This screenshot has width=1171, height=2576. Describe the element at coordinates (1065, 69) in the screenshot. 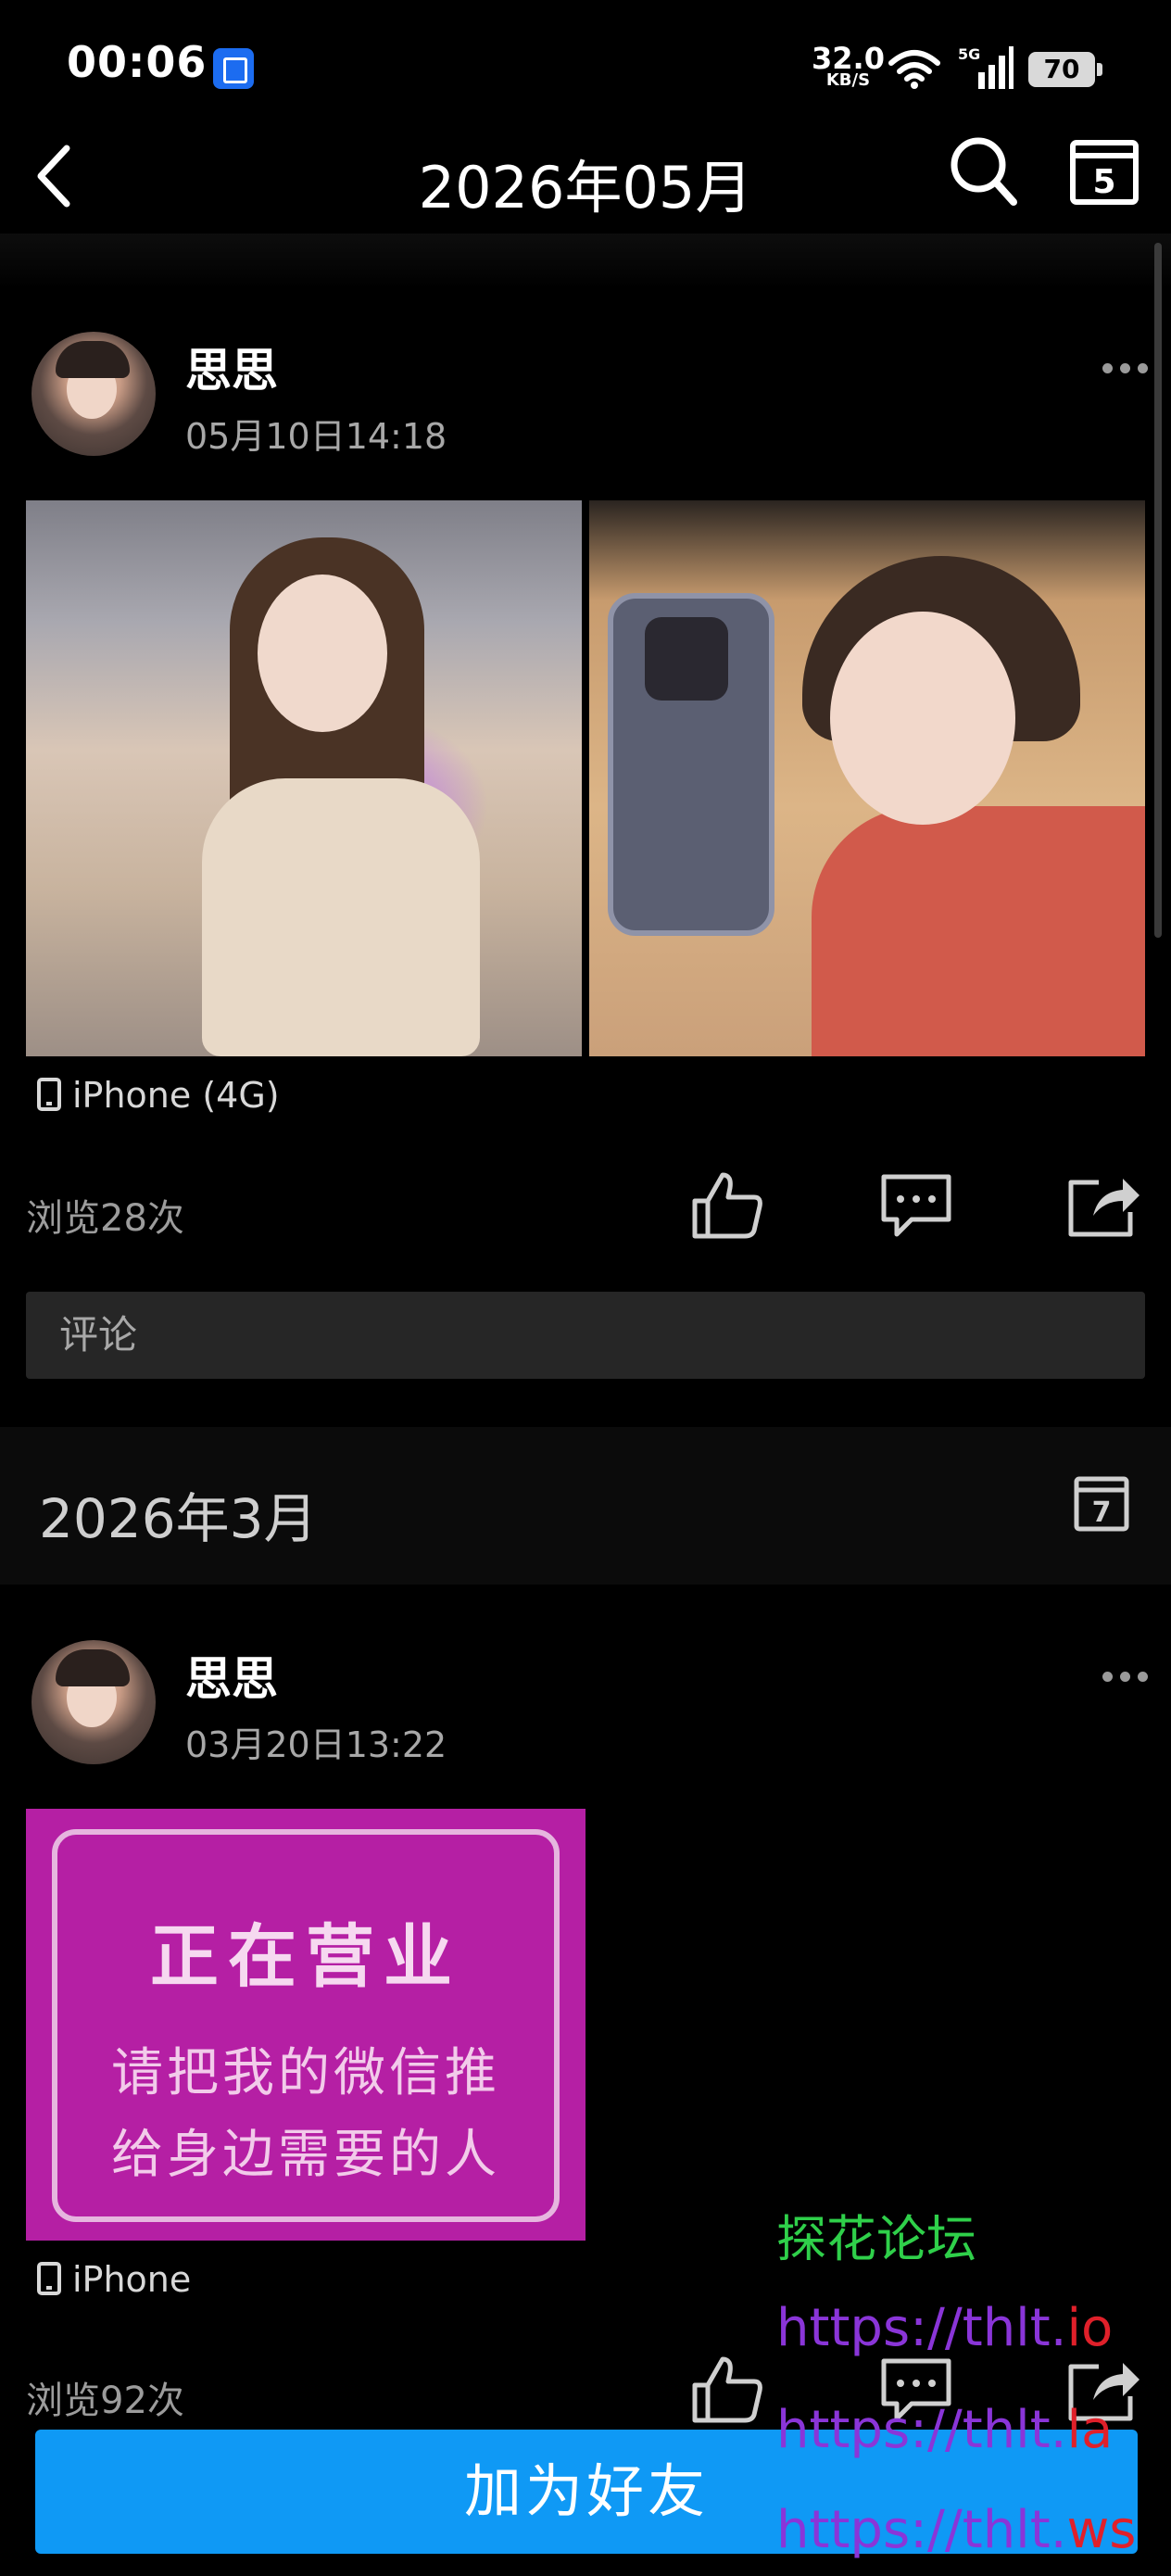

I see `battery-indicator: 70` at that location.